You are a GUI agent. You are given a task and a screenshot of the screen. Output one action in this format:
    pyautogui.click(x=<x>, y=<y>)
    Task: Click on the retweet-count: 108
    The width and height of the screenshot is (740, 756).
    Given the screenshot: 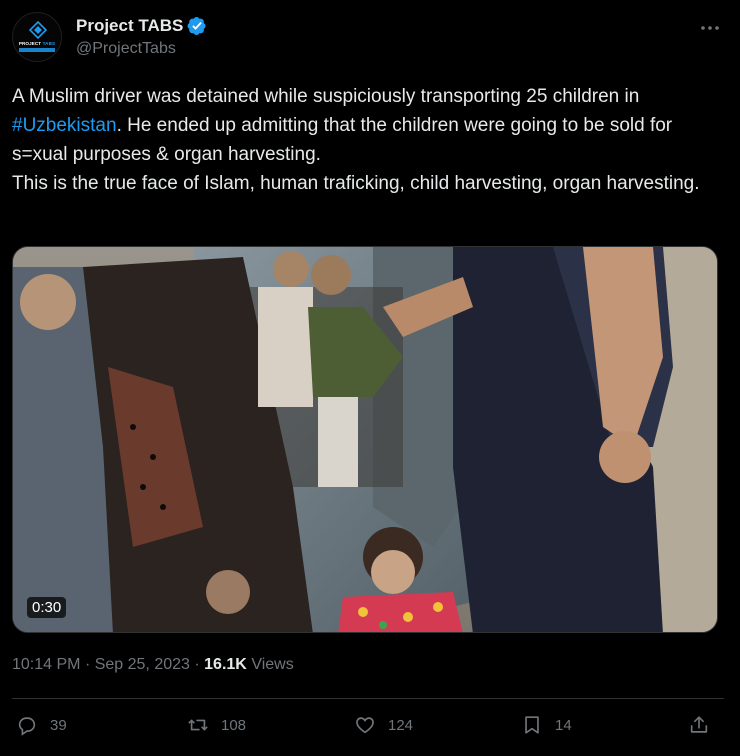 What is the action you would take?
    pyautogui.click(x=234, y=725)
    